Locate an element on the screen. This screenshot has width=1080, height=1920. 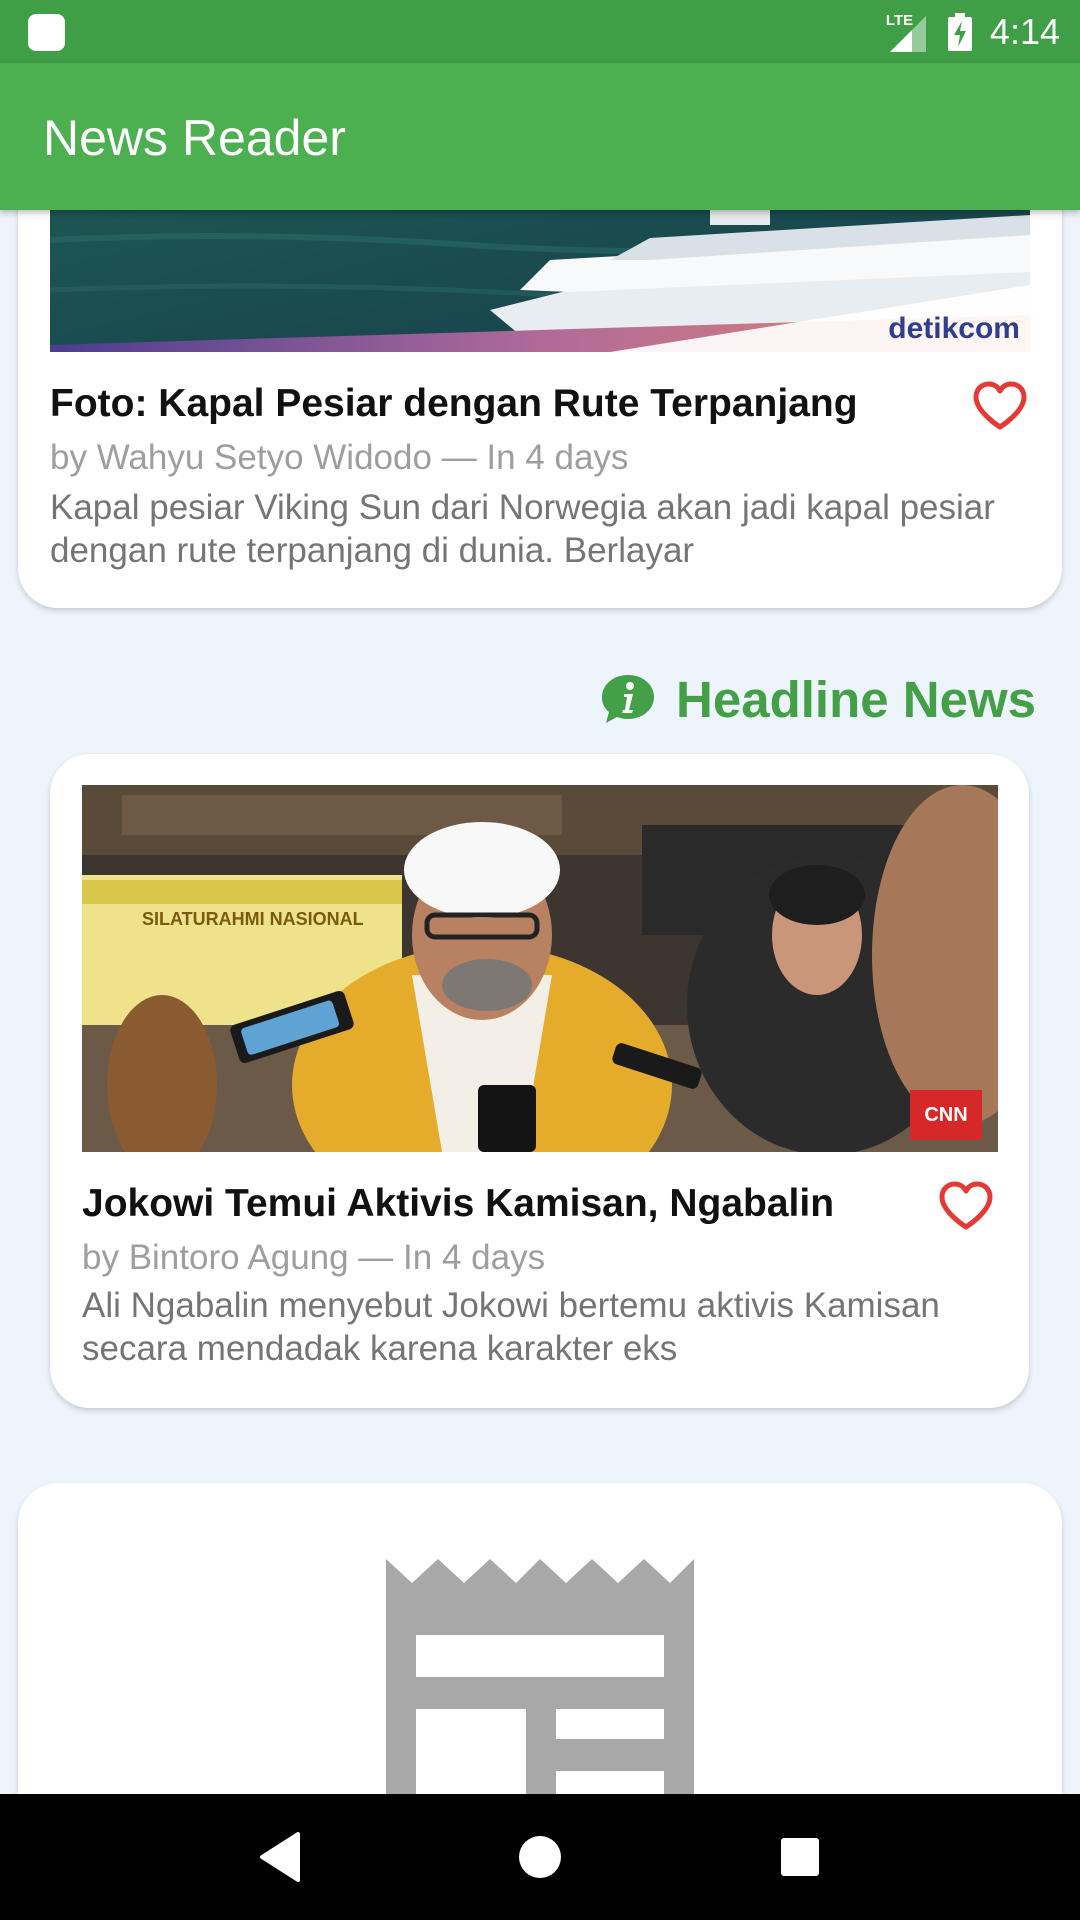
article-meta: by Bintoro Agung — In 4 days is located at coordinates (314, 1257).